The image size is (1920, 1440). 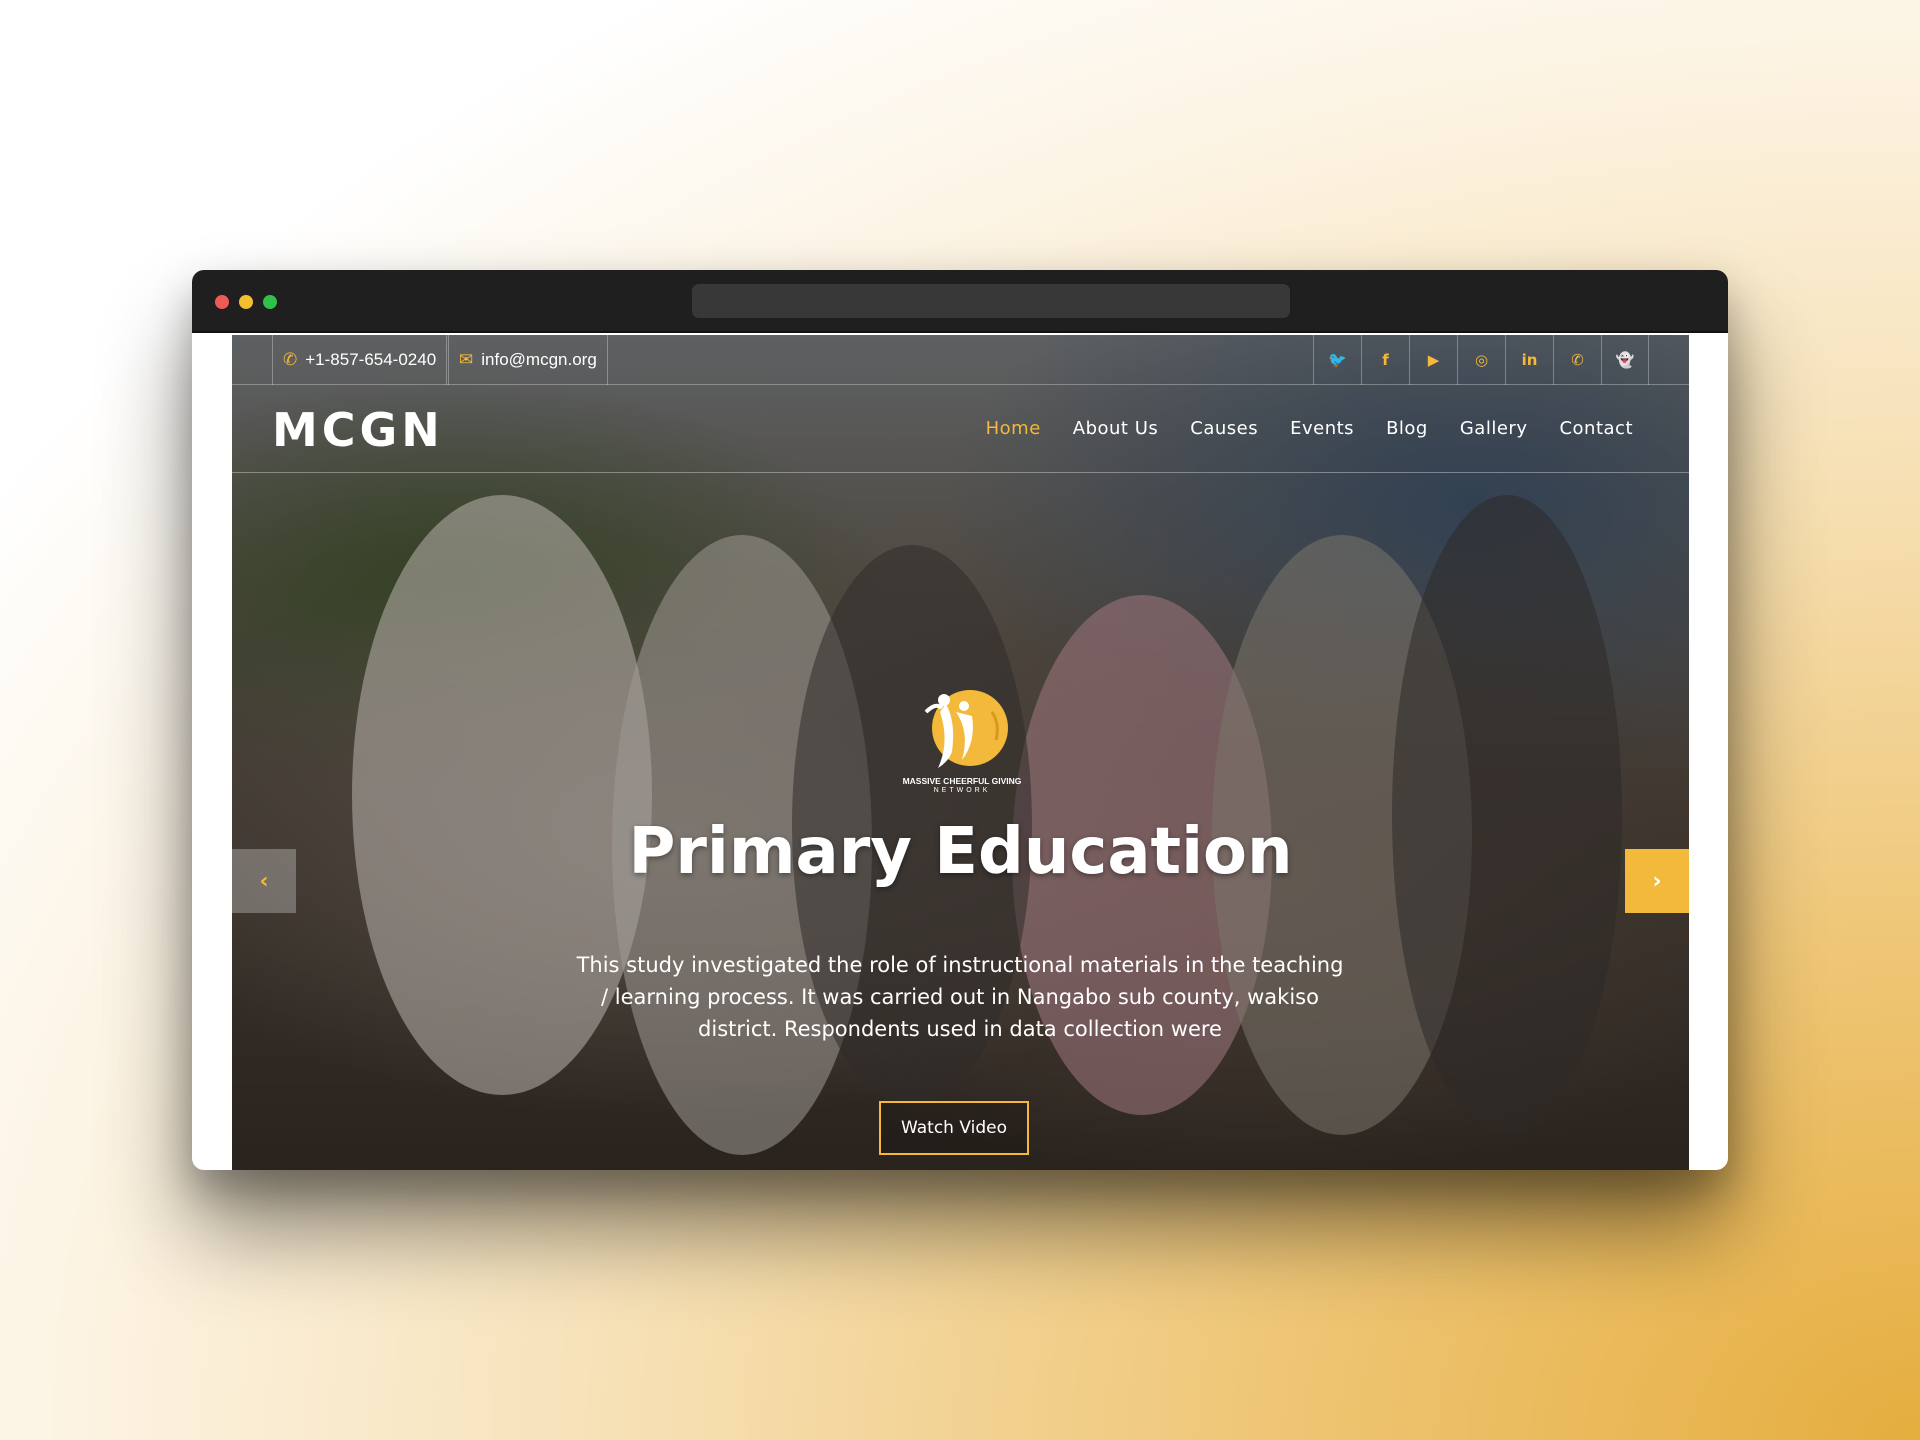 What do you see at coordinates (290, 359) in the screenshot?
I see `phone-icon: ✆` at bounding box center [290, 359].